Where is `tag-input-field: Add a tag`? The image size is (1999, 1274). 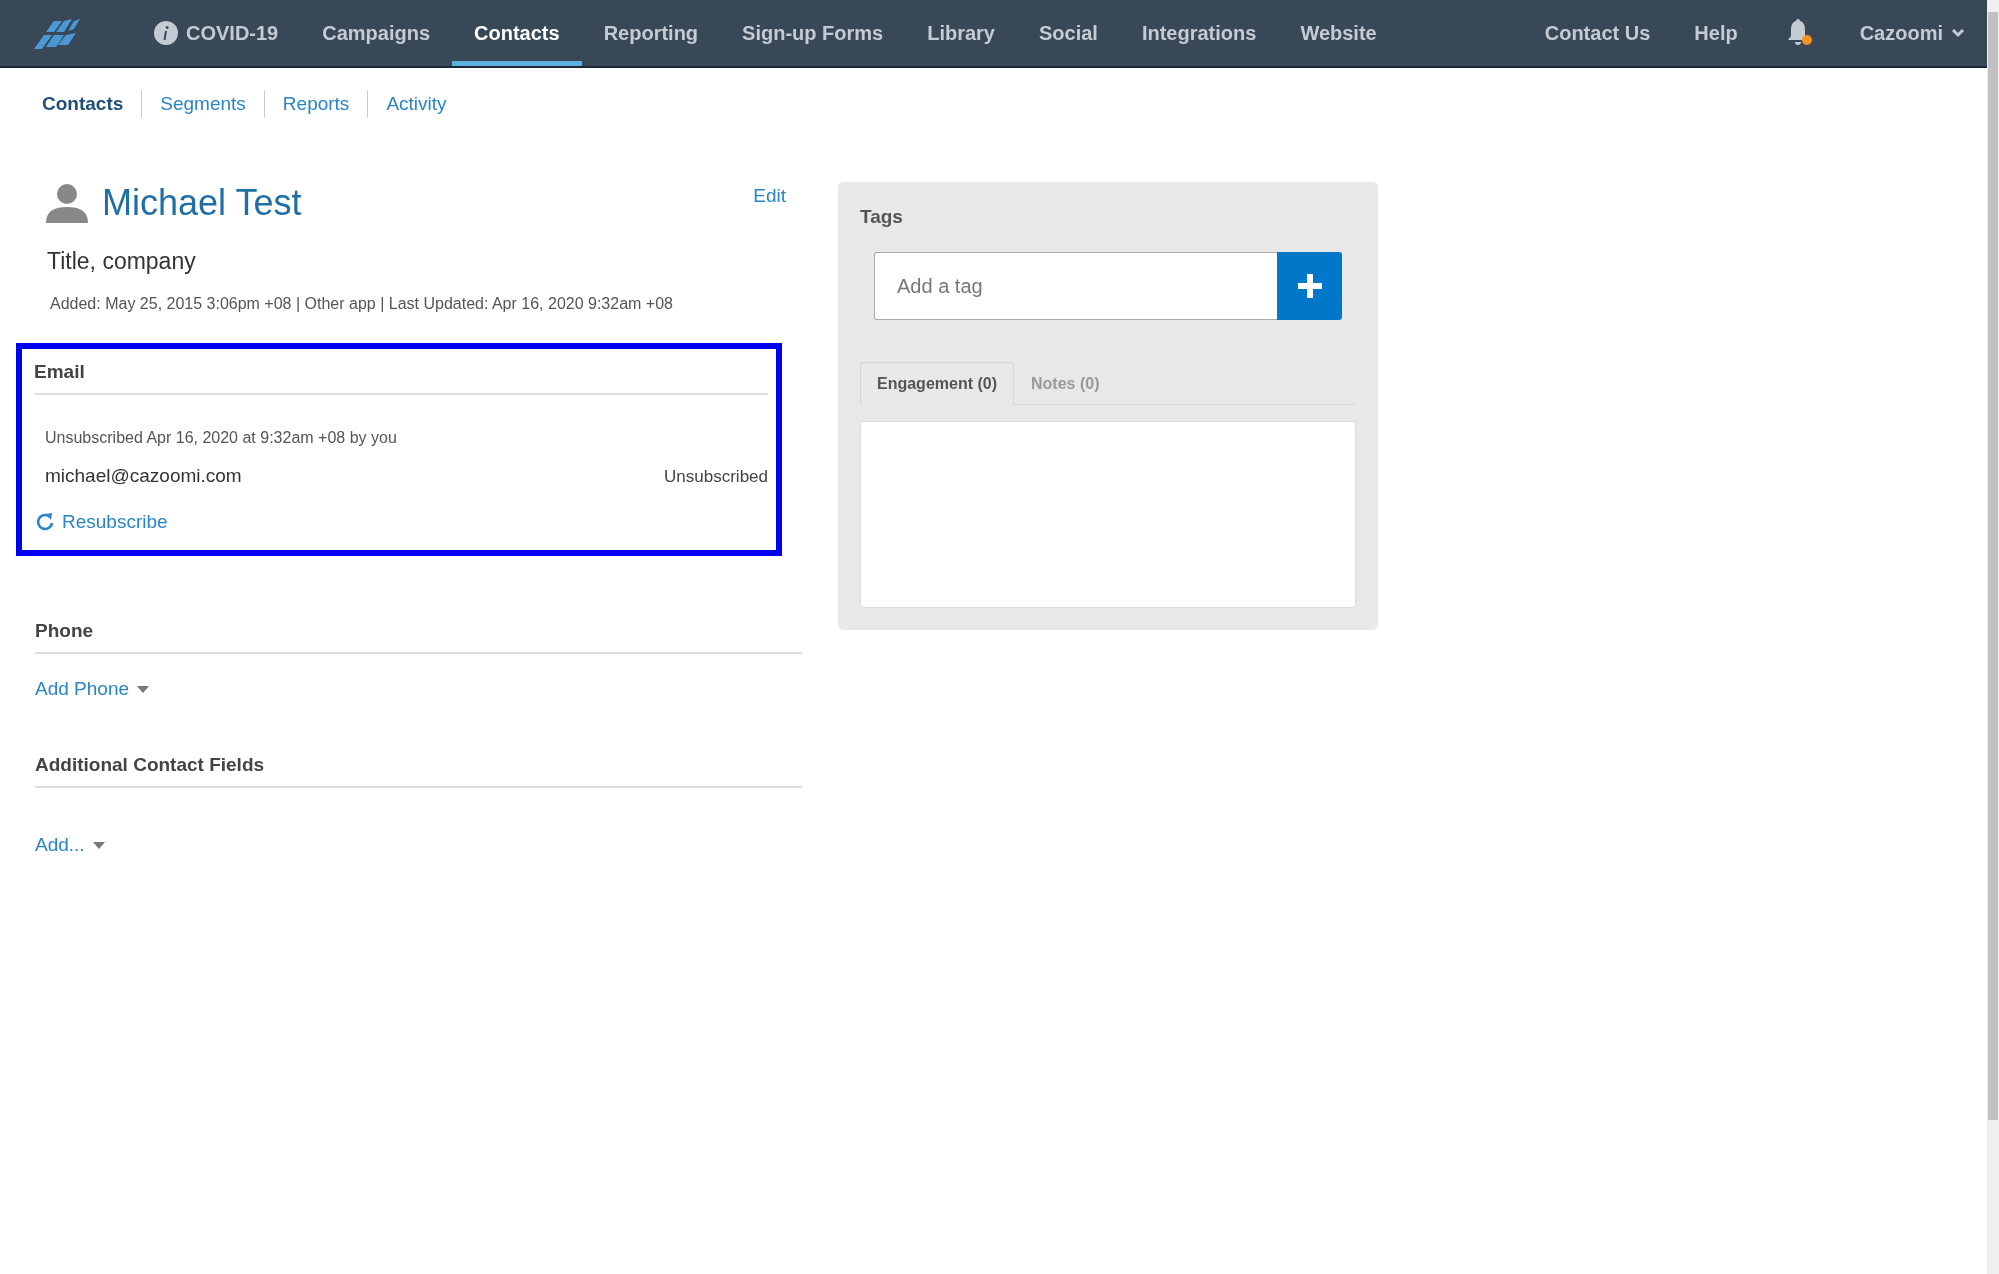 tag-input-field: Add a tag is located at coordinates (1075, 286).